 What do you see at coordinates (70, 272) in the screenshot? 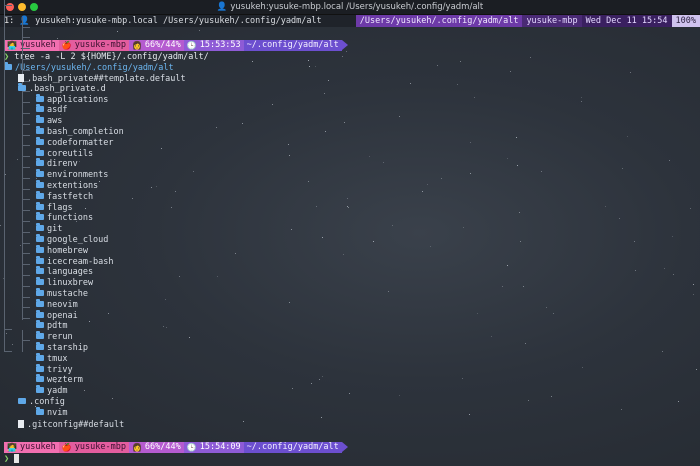
I see `tree-entry-name: languages` at bounding box center [70, 272].